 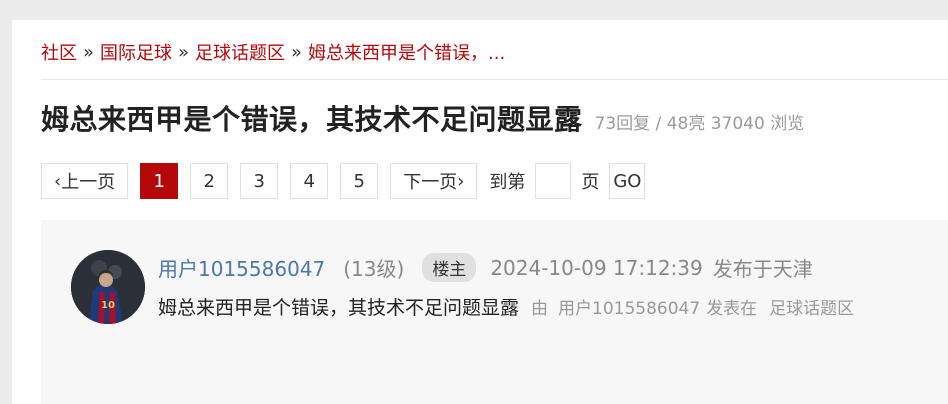 What do you see at coordinates (461, 181) in the screenshot?
I see `chevron-right-icon: ›` at bounding box center [461, 181].